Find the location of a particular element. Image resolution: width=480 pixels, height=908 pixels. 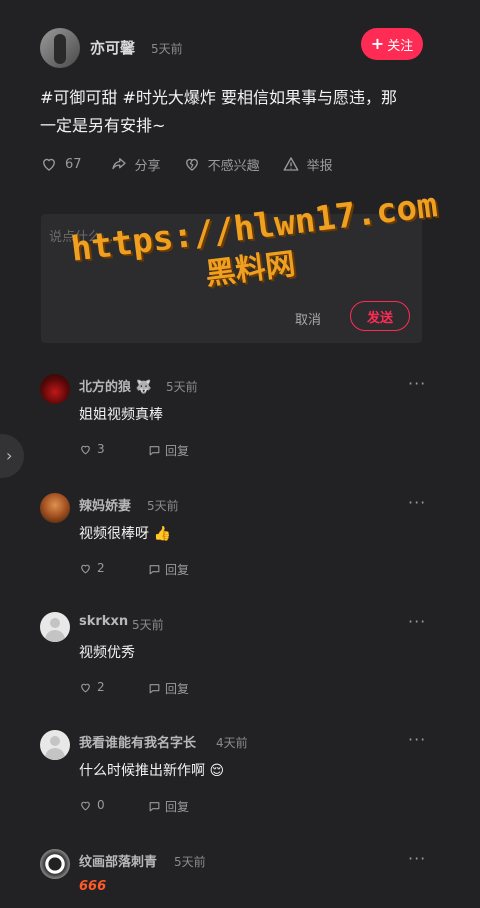

author-avatar is located at coordinates (60, 48).